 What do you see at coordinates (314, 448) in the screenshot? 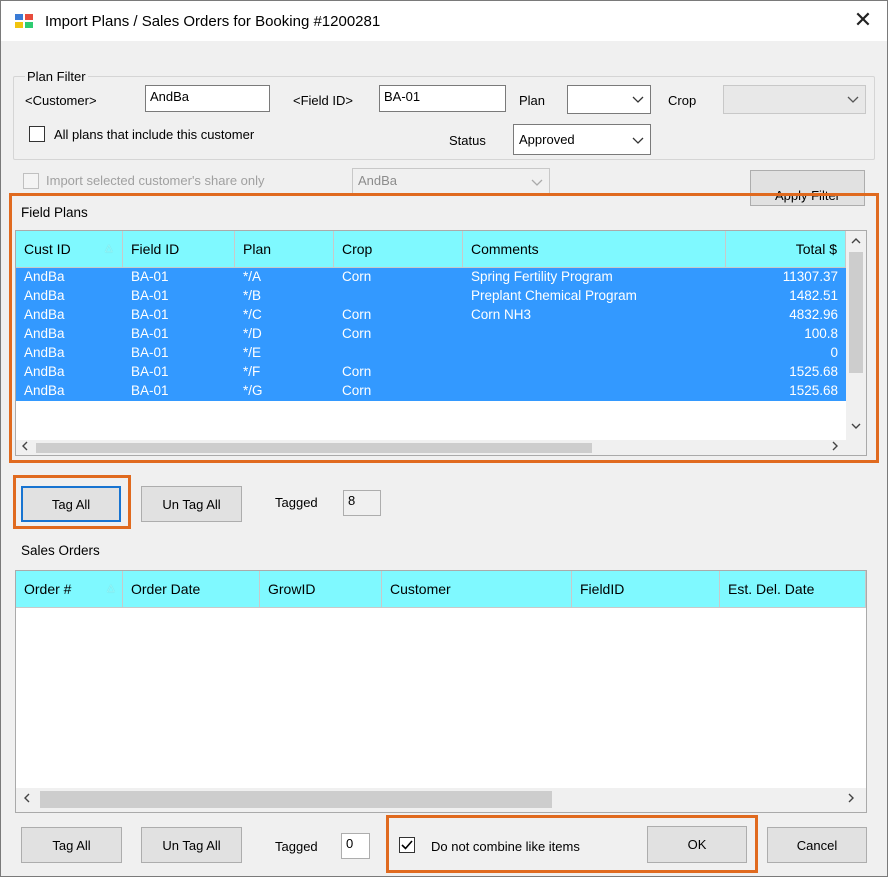
I see `field-plans-hscroll-thumb` at bounding box center [314, 448].